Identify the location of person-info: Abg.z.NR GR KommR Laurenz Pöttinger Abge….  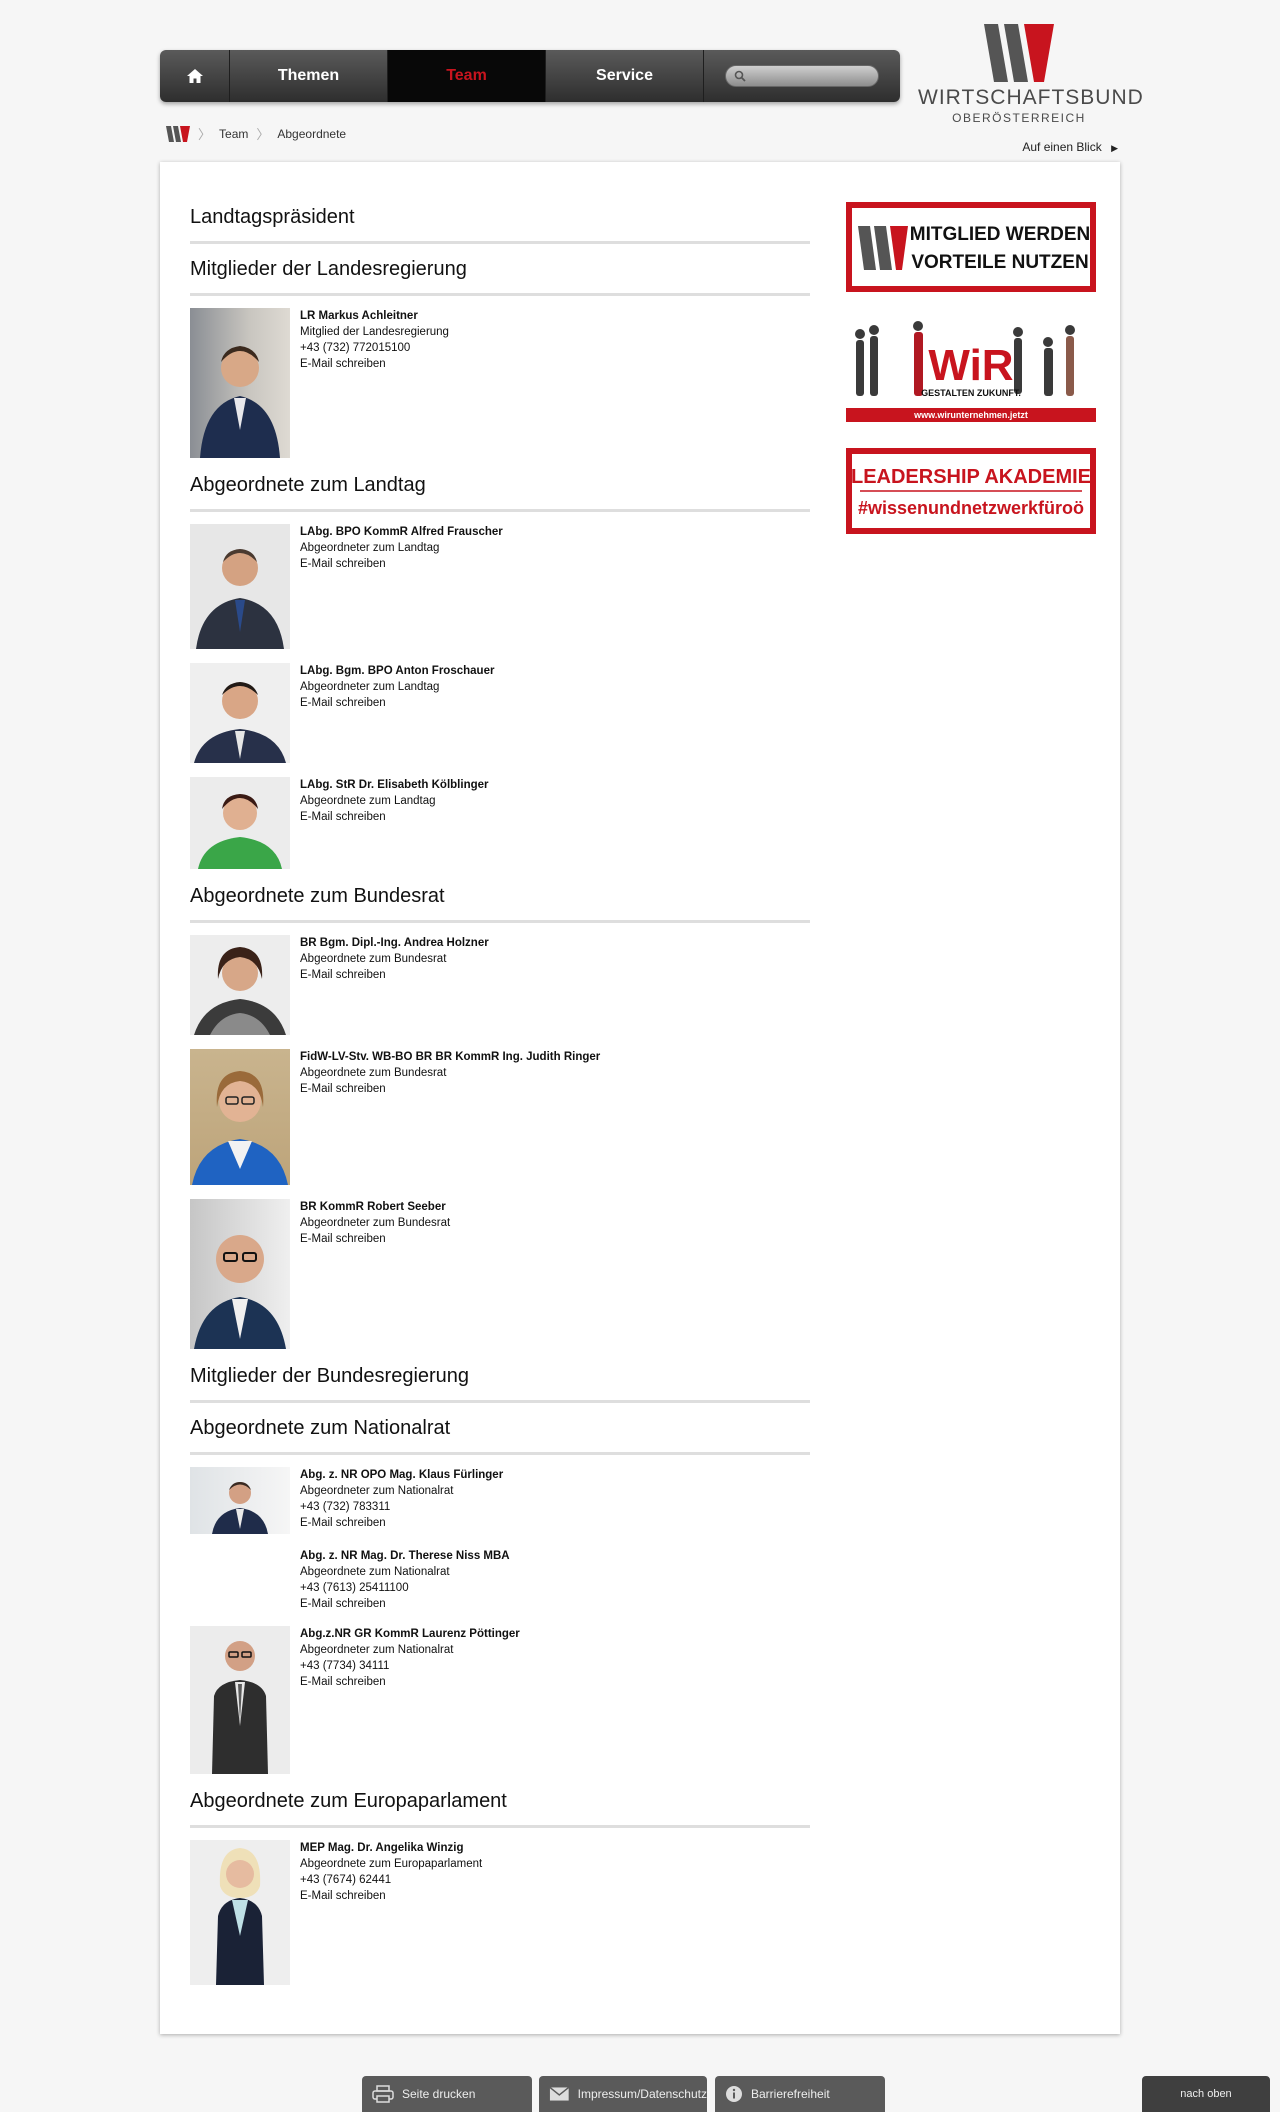
(410, 1700).